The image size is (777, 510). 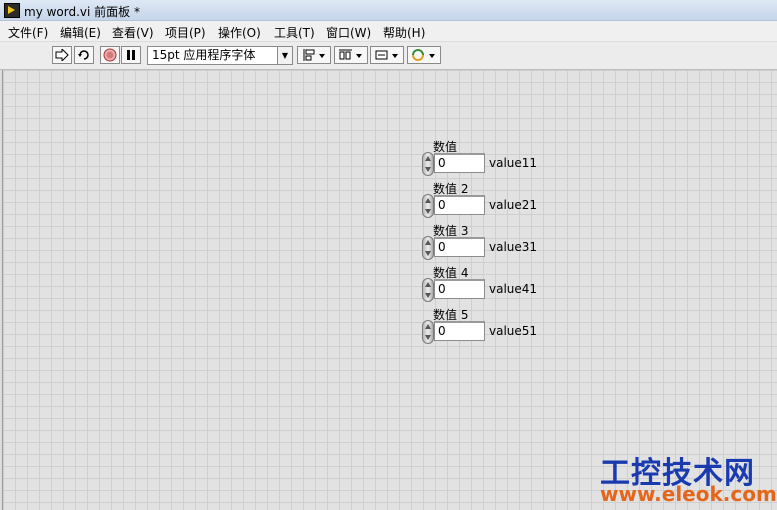 I want to click on font-dropdown-value: 15pt 应用程序字体, so click(x=204, y=55).